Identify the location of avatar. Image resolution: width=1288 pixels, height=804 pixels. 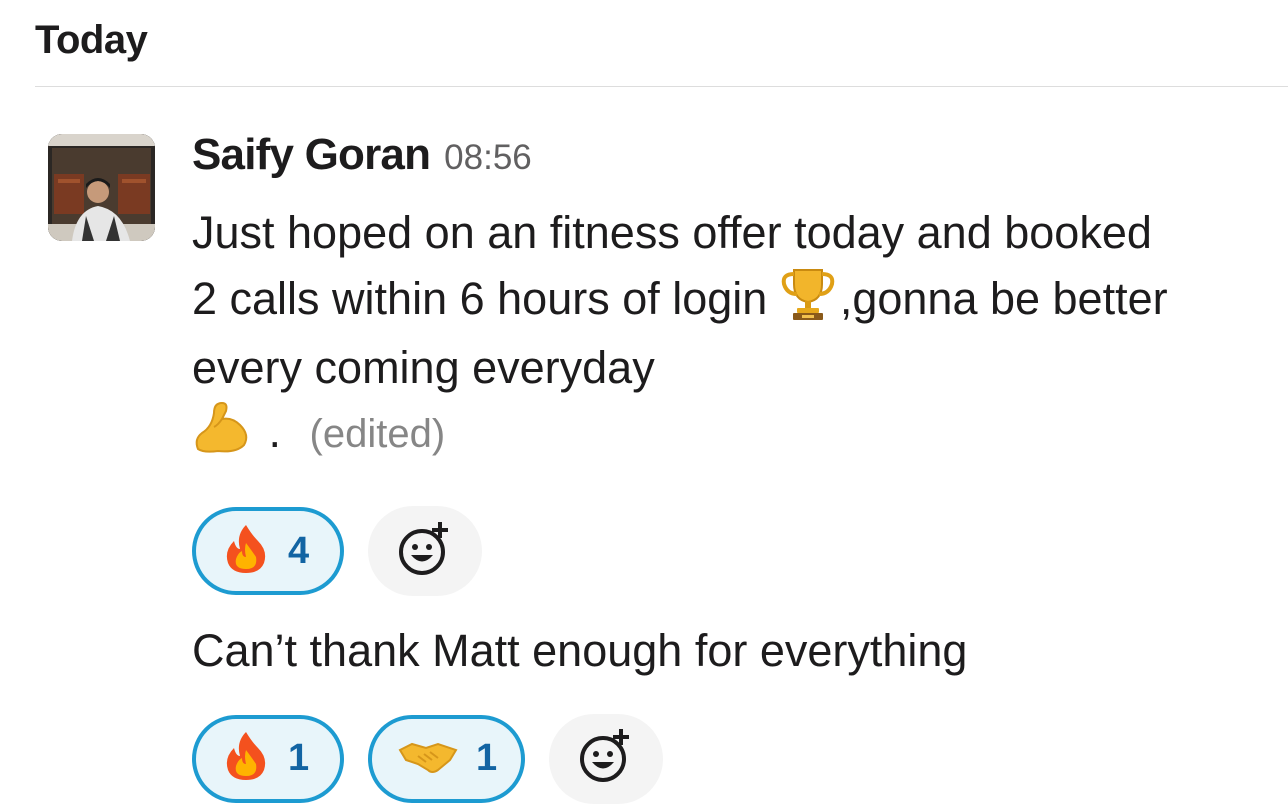
(101, 187).